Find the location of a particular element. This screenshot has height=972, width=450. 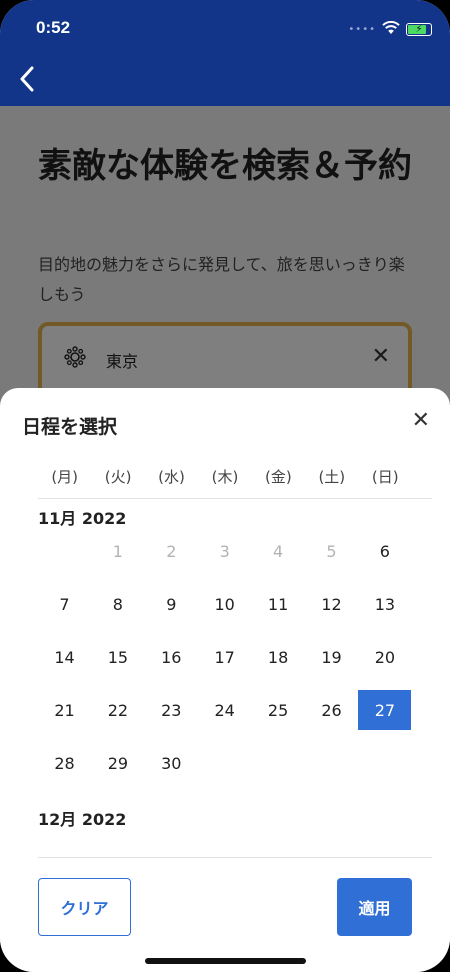

calendar-day: 30 is located at coordinates (171, 763).